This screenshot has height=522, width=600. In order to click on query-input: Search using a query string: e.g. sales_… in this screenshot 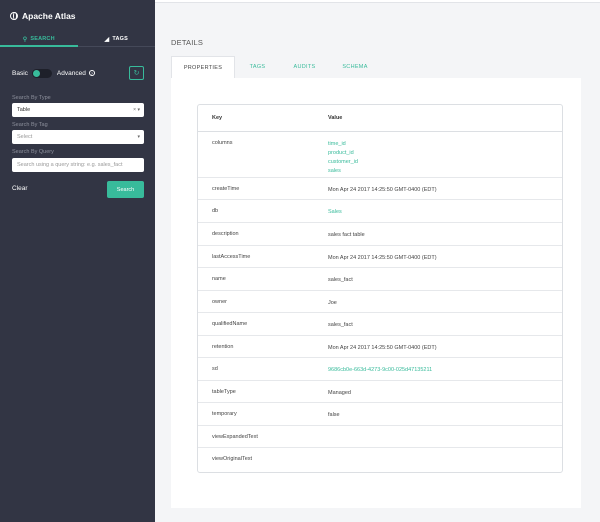, I will do `click(78, 165)`.